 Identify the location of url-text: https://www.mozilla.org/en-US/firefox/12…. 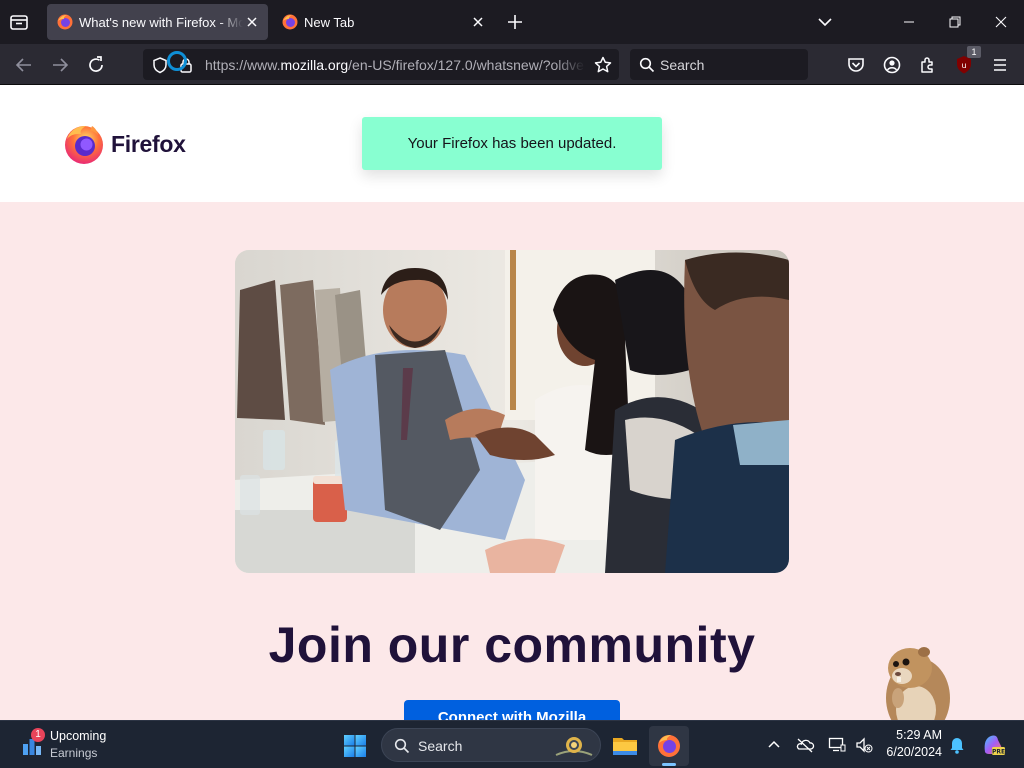
(395, 65).